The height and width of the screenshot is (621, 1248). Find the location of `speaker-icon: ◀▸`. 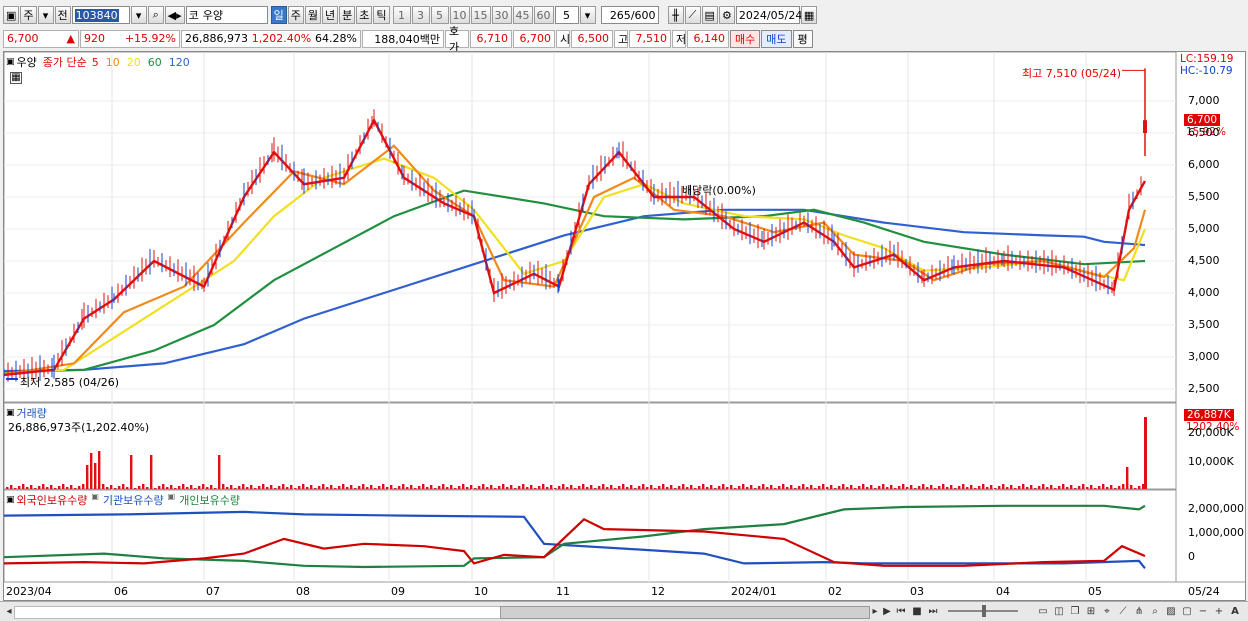

speaker-icon: ◀▸ is located at coordinates (174, 15).